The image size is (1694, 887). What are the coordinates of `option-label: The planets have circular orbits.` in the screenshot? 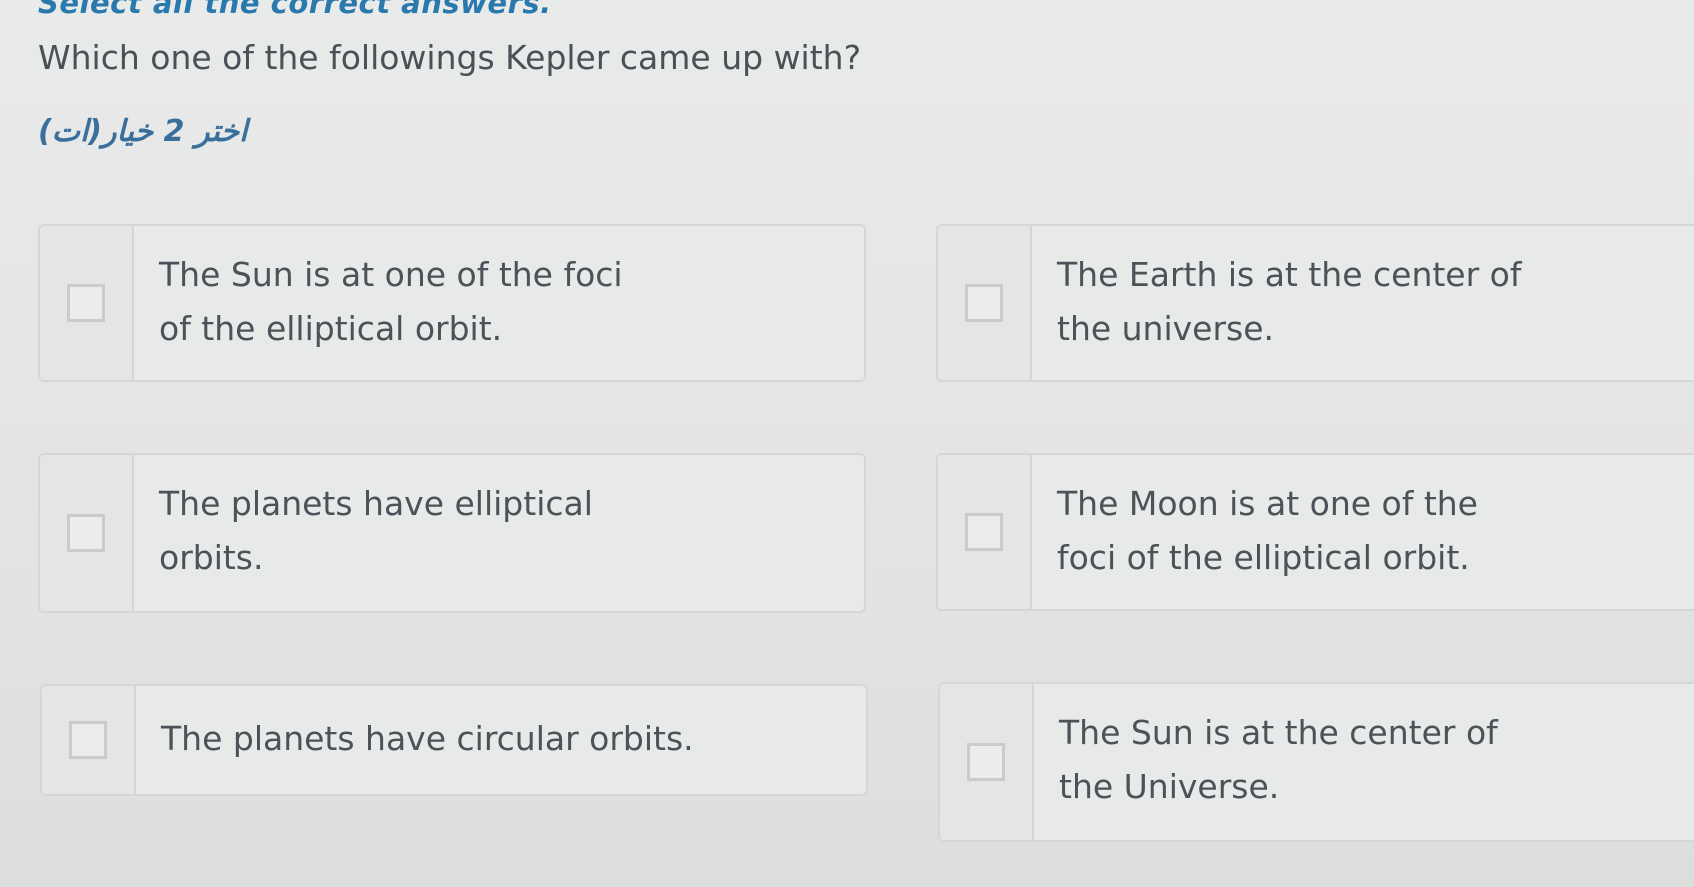 It's located at (501, 740).